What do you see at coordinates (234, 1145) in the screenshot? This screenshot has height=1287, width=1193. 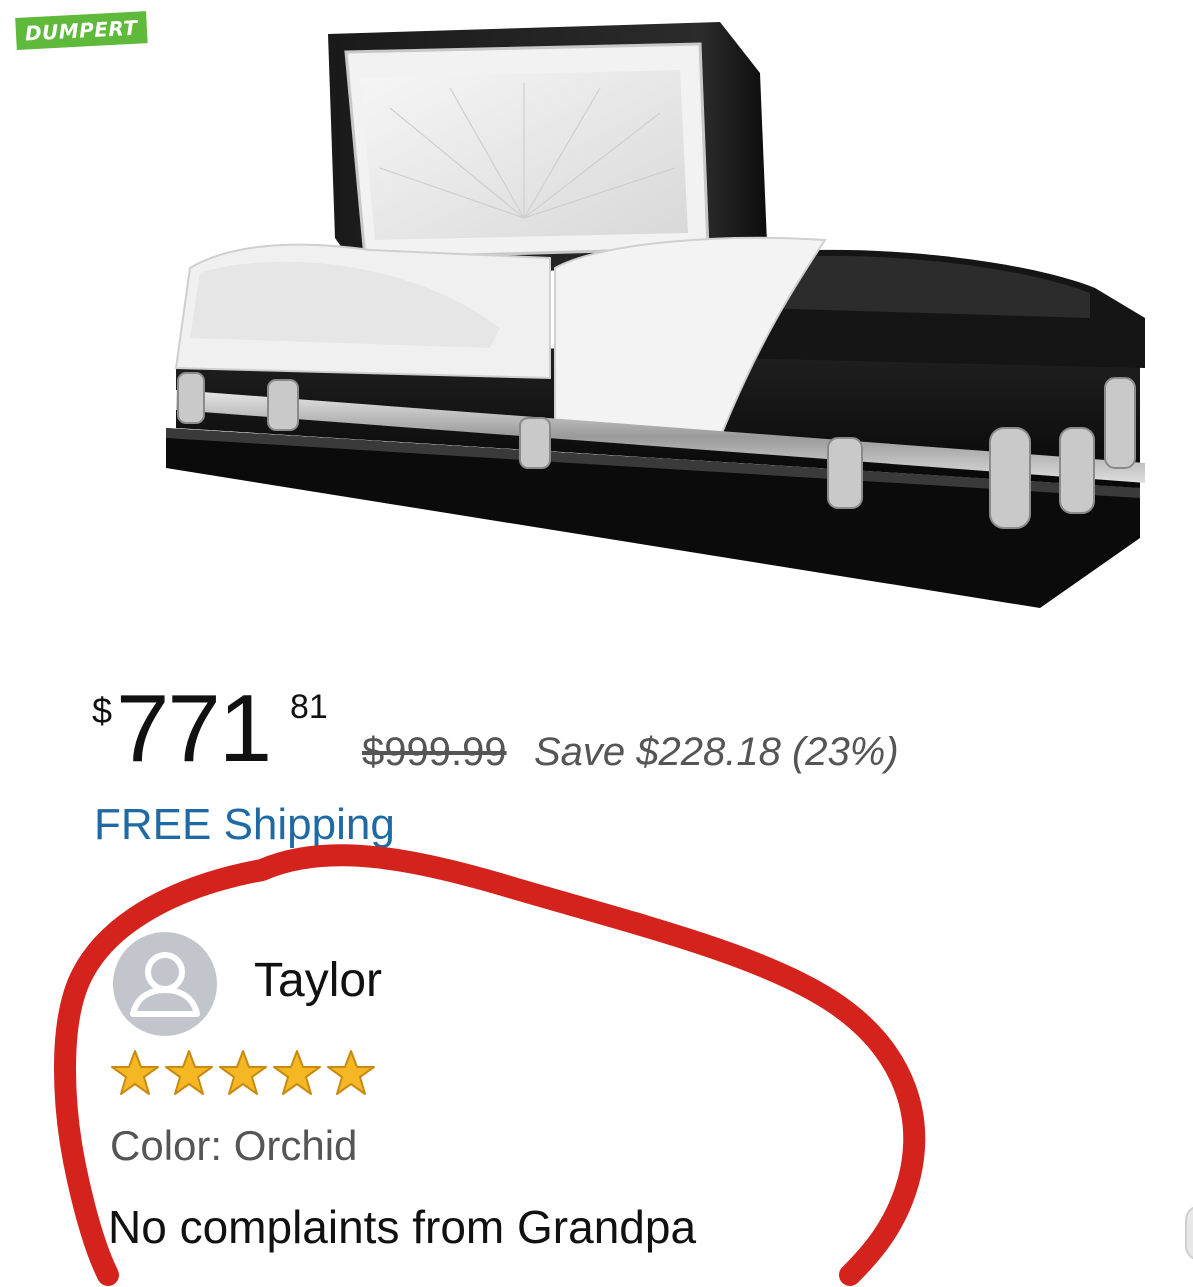 I see `review-variant: Color: Orchid` at bounding box center [234, 1145].